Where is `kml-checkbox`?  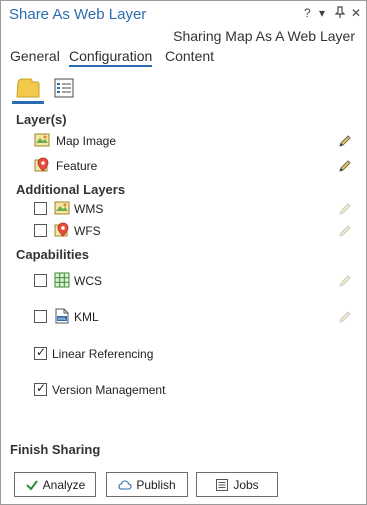 kml-checkbox is located at coordinates (40, 316).